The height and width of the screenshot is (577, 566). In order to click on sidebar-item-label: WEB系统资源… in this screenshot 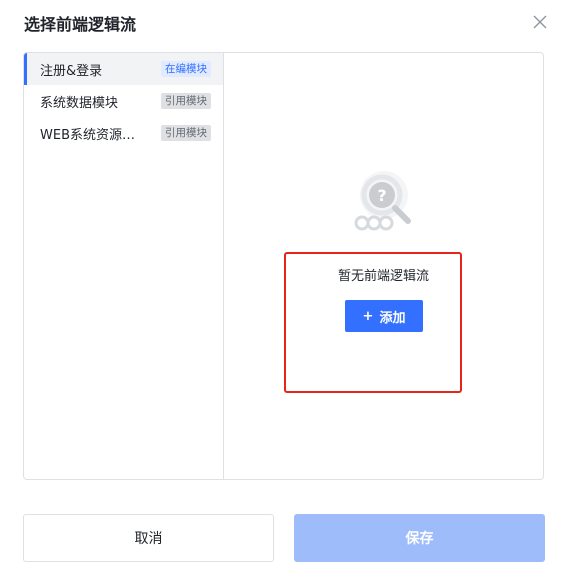, I will do `click(87, 135)`.